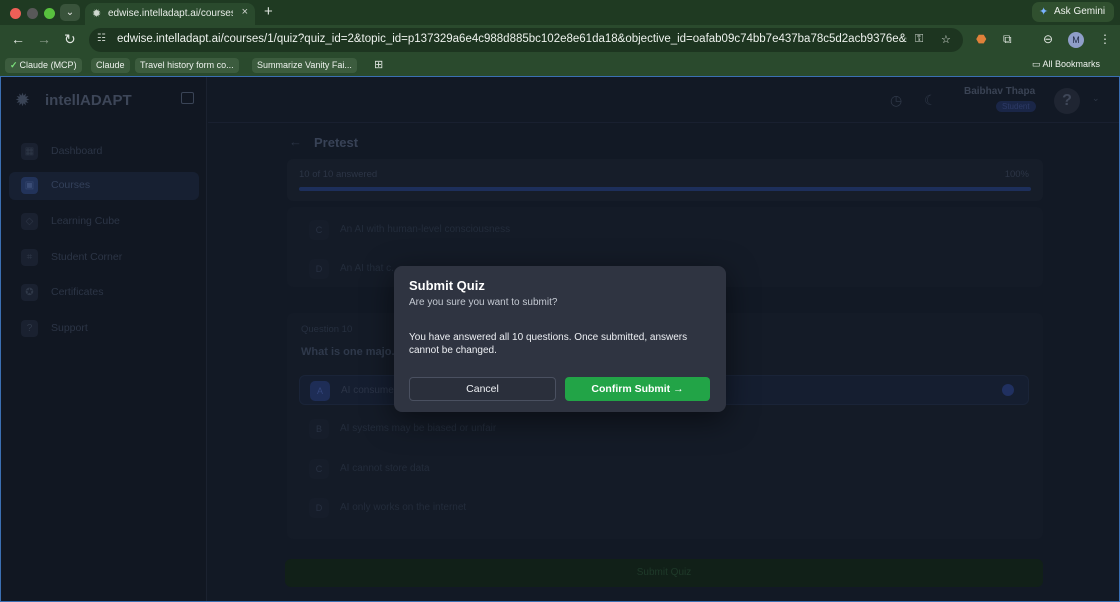 This screenshot has width=1120, height=602. What do you see at coordinates (104, 152) in the screenshot?
I see `sidebar-item-dashboard: ▦ Dashboard` at bounding box center [104, 152].